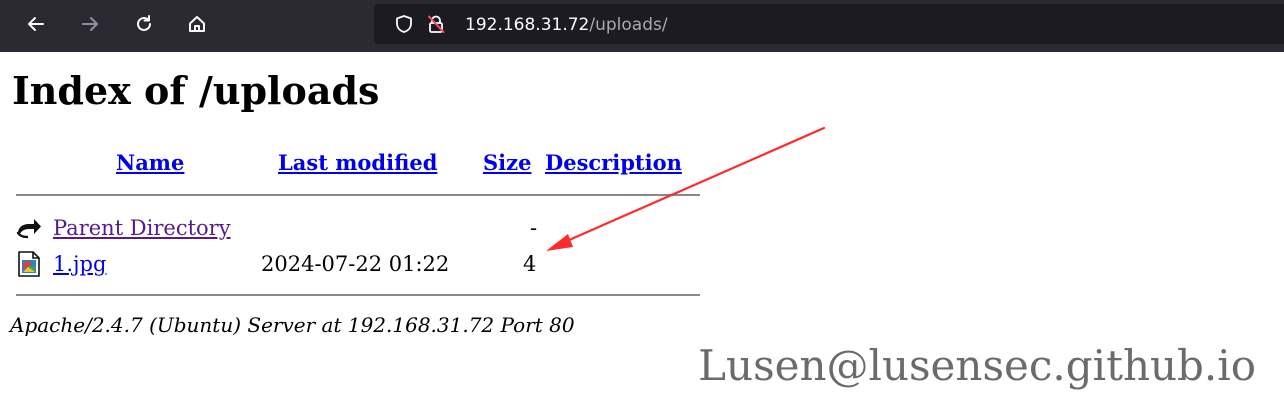  I want to click on footer-divider, so click(358, 295).